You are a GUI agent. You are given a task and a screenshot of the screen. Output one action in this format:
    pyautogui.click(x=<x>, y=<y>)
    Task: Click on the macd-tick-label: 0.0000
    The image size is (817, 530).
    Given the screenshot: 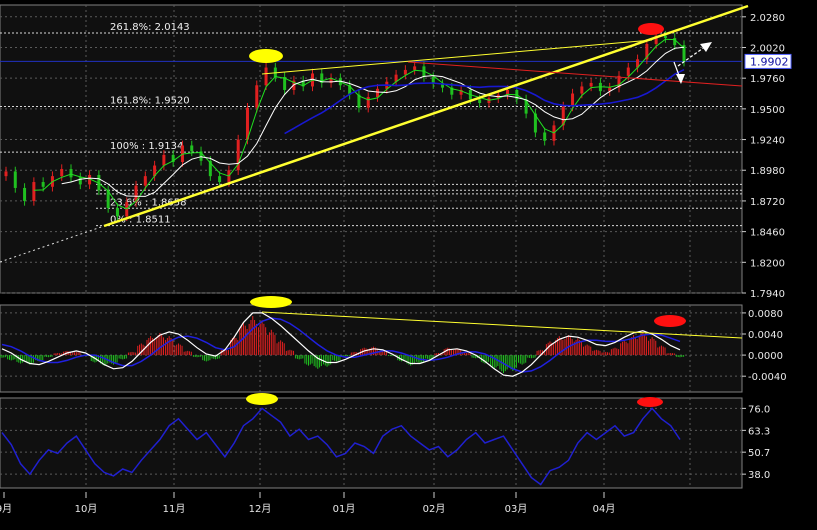 What is the action you would take?
    pyautogui.click(x=765, y=356)
    